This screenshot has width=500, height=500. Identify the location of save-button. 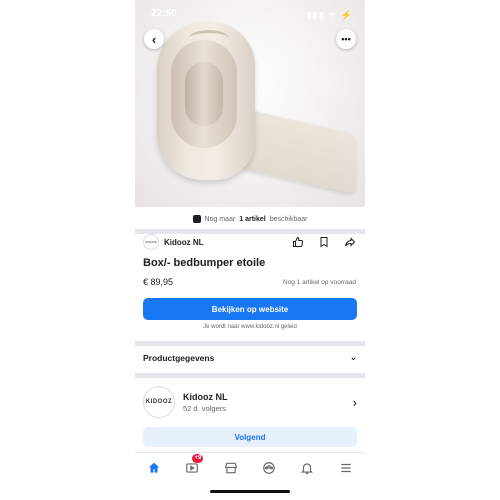
(324, 242).